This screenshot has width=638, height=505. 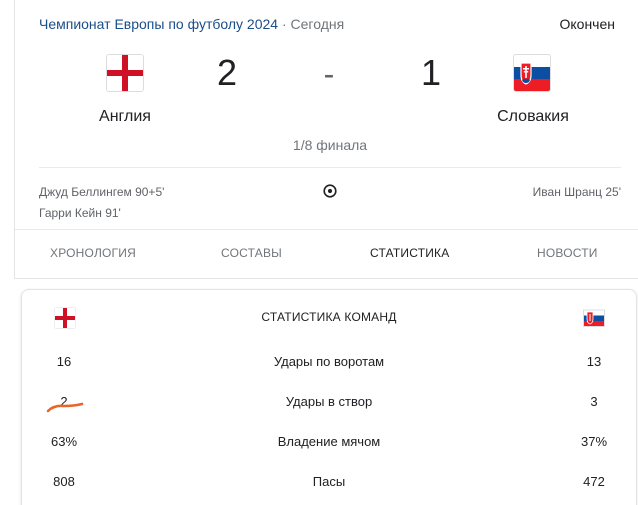 What do you see at coordinates (125, 117) in the screenshot?
I see `home-team-name: Англия` at bounding box center [125, 117].